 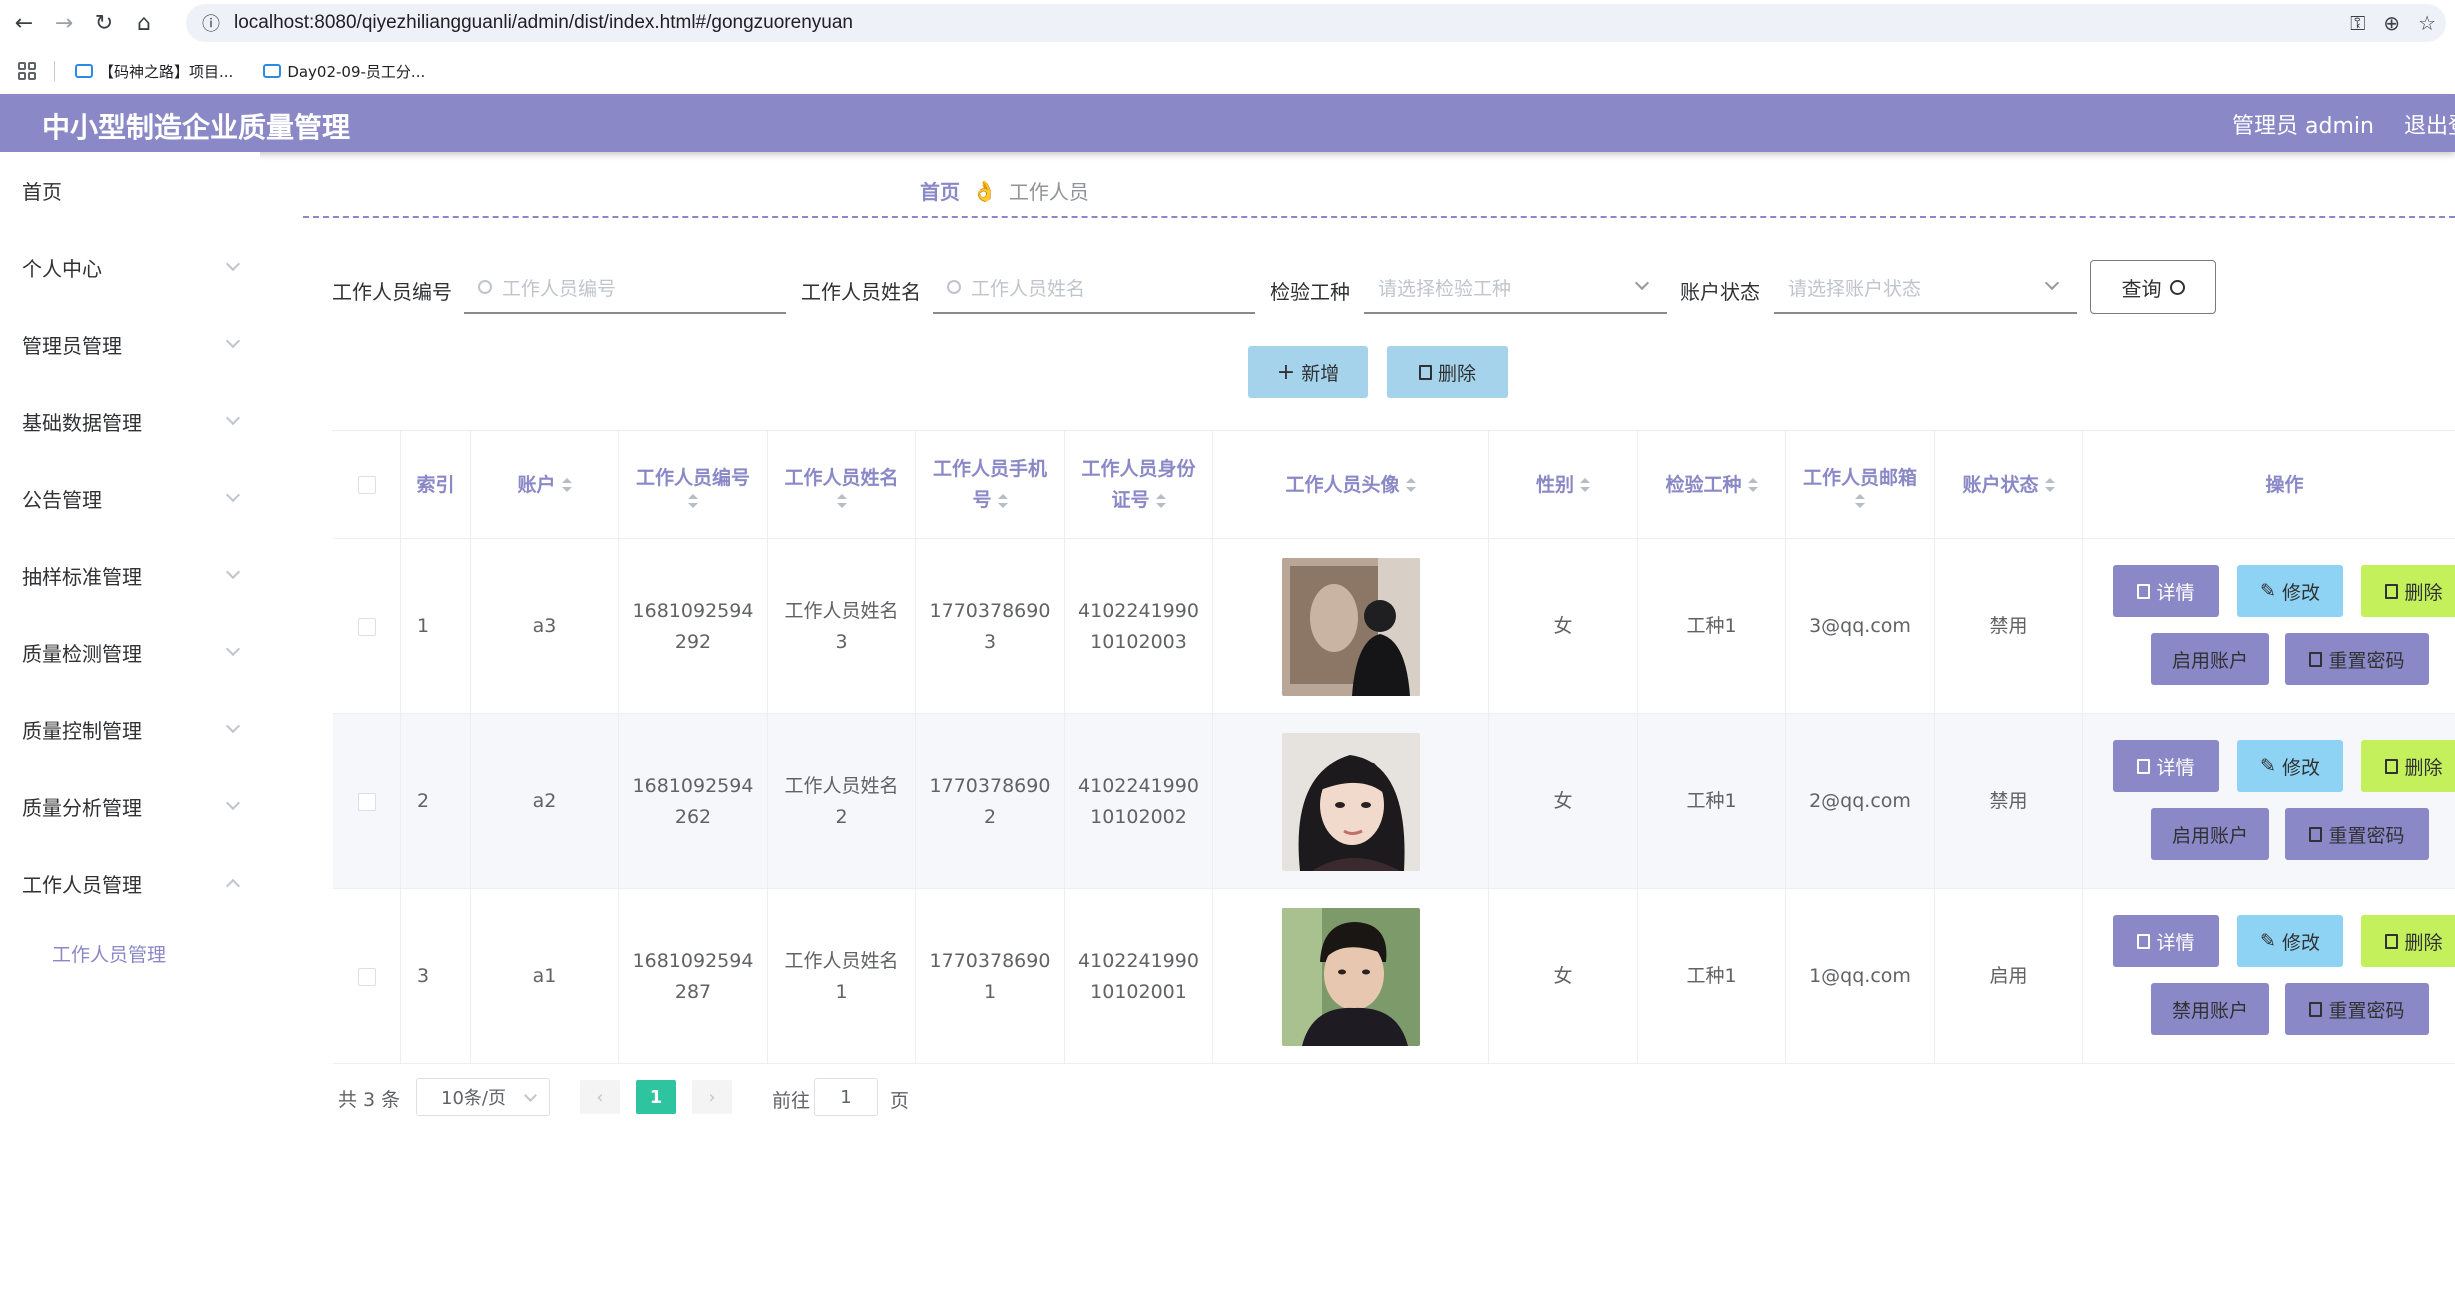 What do you see at coordinates (1515, 288) in the screenshot?
I see `inspection-type-select: 请选择检验工种` at bounding box center [1515, 288].